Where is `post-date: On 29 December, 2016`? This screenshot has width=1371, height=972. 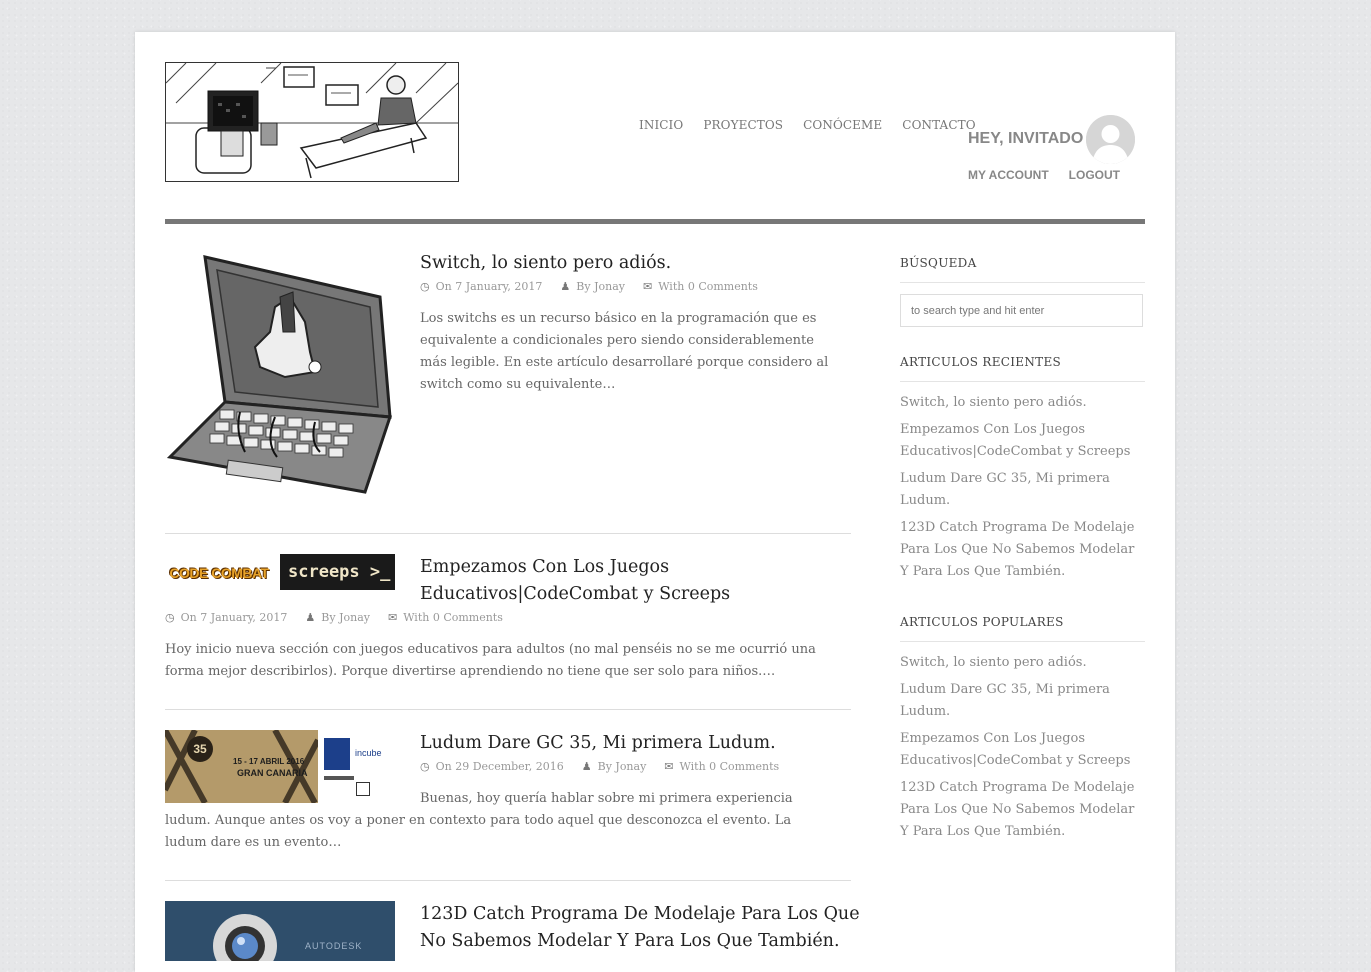 post-date: On 29 December, 2016 is located at coordinates (499, 766).